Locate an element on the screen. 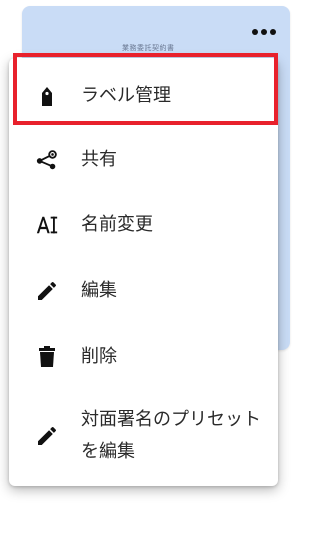  menu-item-label-management: ラベル管理 is located at coordinates (143, 96).